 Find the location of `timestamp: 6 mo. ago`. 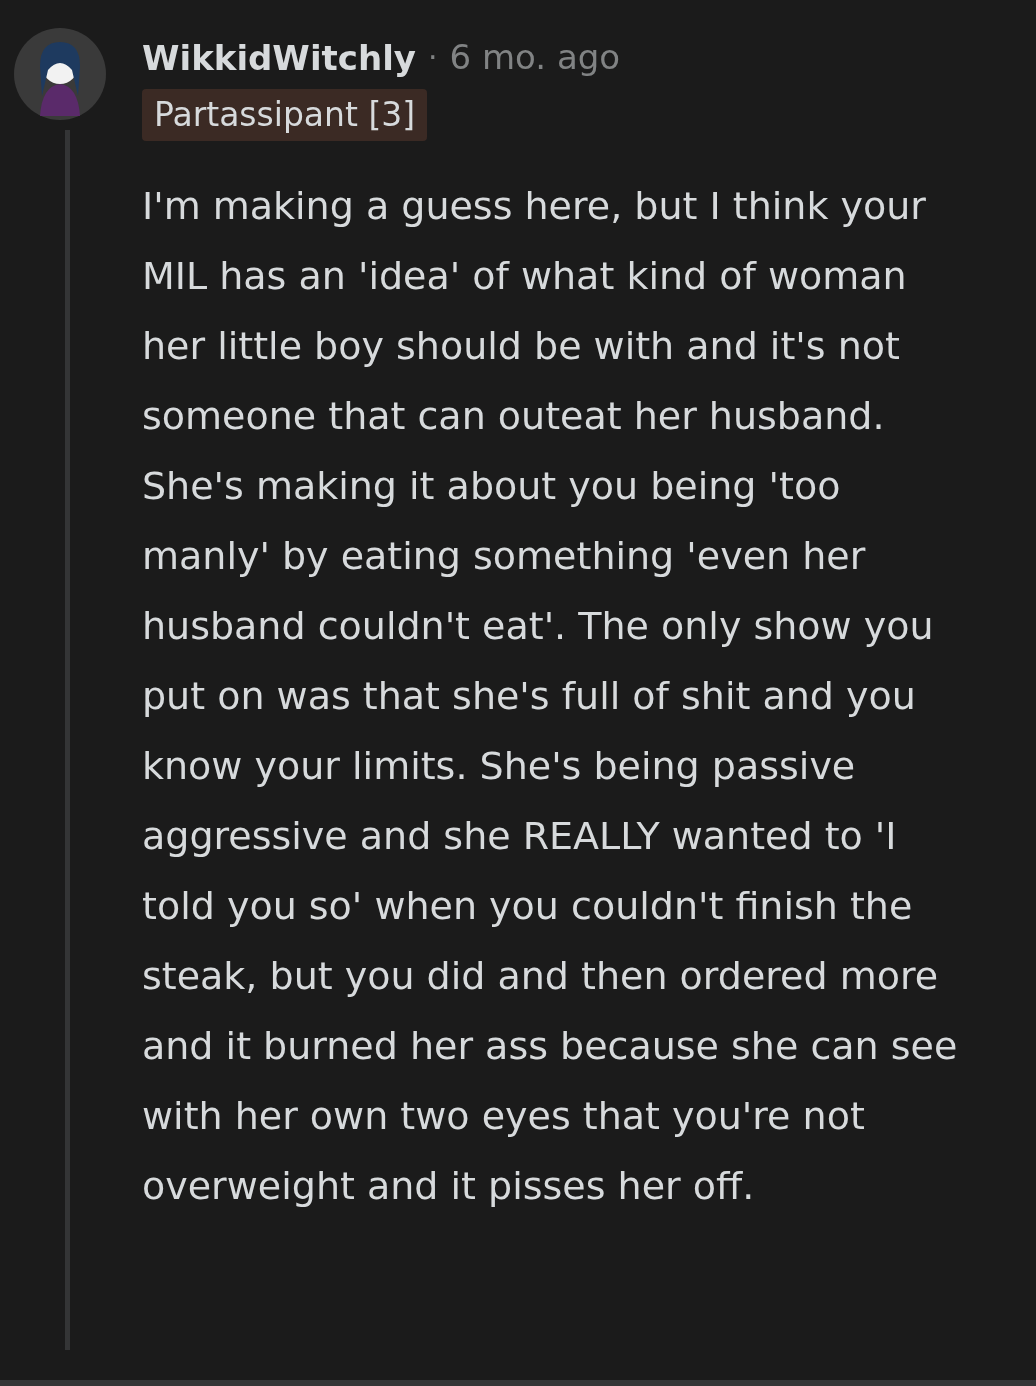

timestamp: 6 mo. ago is located at coordinates (535, 57).